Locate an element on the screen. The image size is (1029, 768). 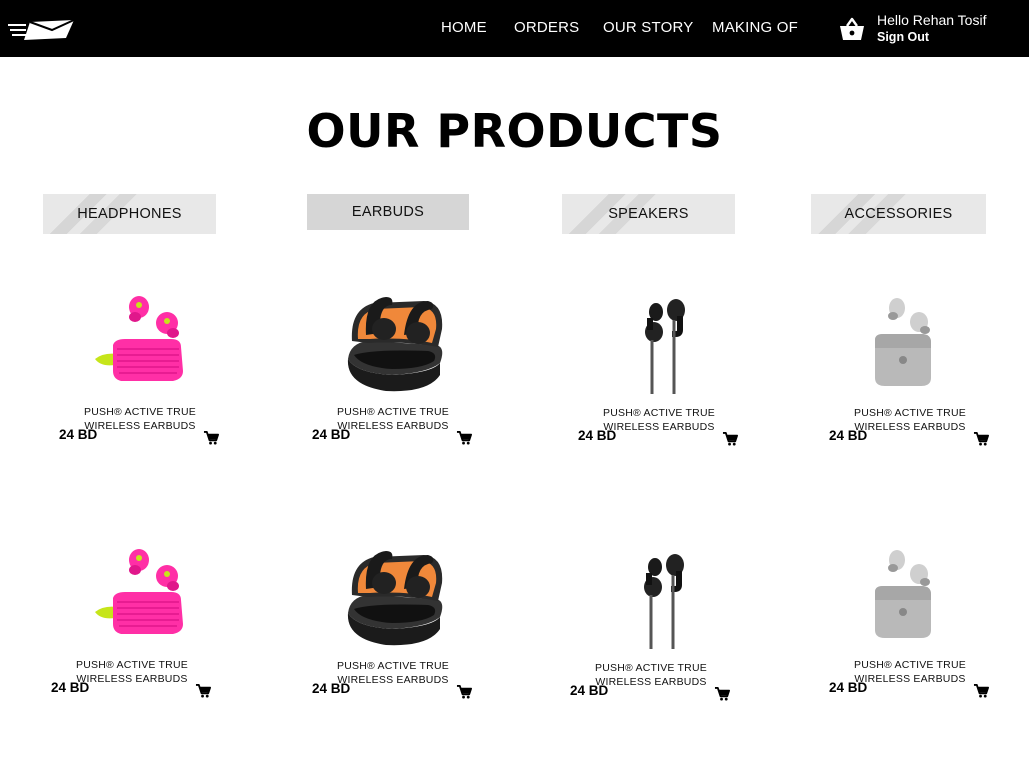
nav-home-link: HOME is located at coordinates (464, 27).